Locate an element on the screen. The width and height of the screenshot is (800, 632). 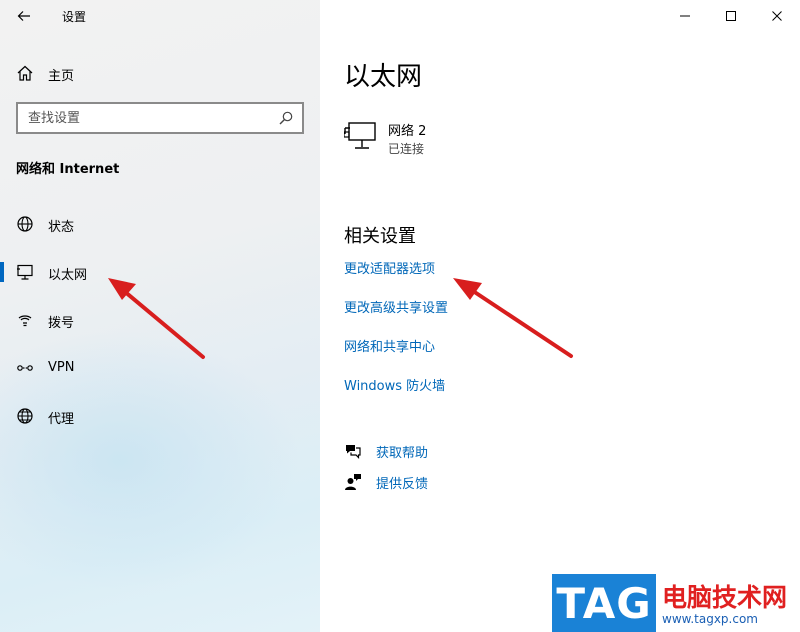
minimize-icon is located at coordinates (685, 16).